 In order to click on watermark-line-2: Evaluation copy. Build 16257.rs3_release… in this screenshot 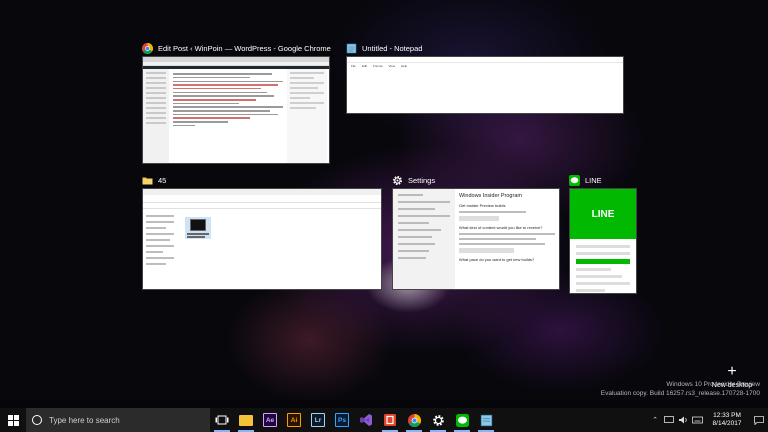, I will do `click(680, 393)`.